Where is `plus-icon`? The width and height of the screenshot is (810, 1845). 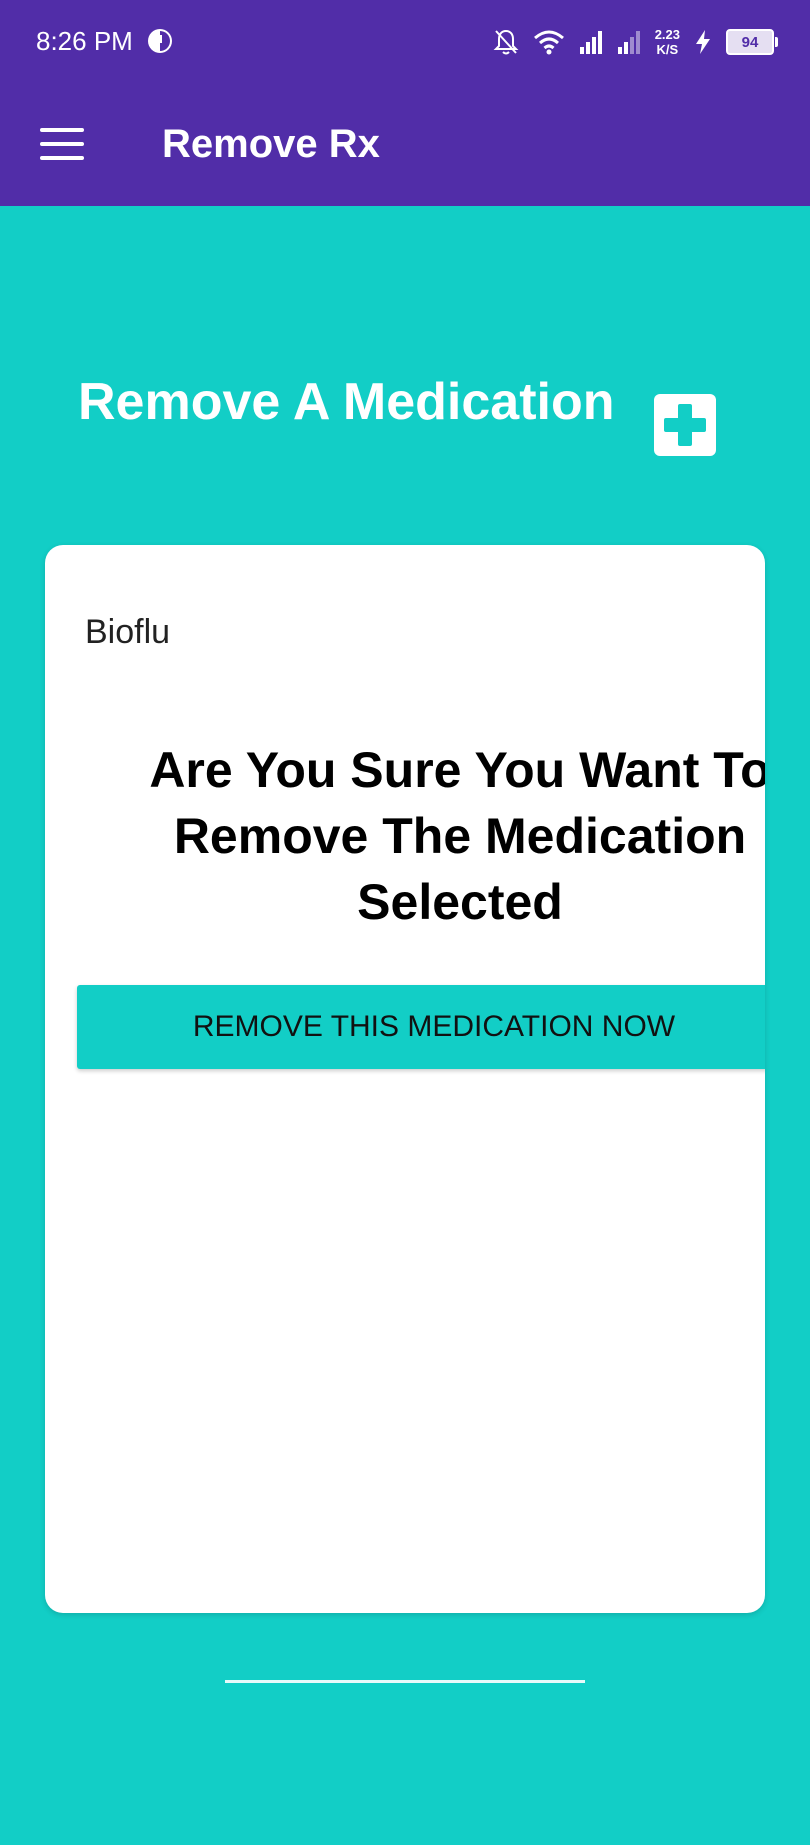
plus-icon is located at coordinates (685, 425).